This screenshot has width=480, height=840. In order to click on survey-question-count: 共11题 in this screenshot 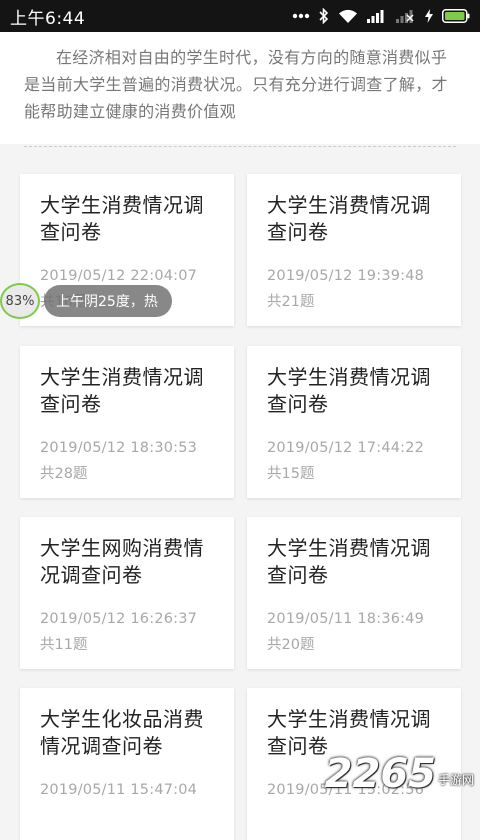, I will do `click(64, 645)`.